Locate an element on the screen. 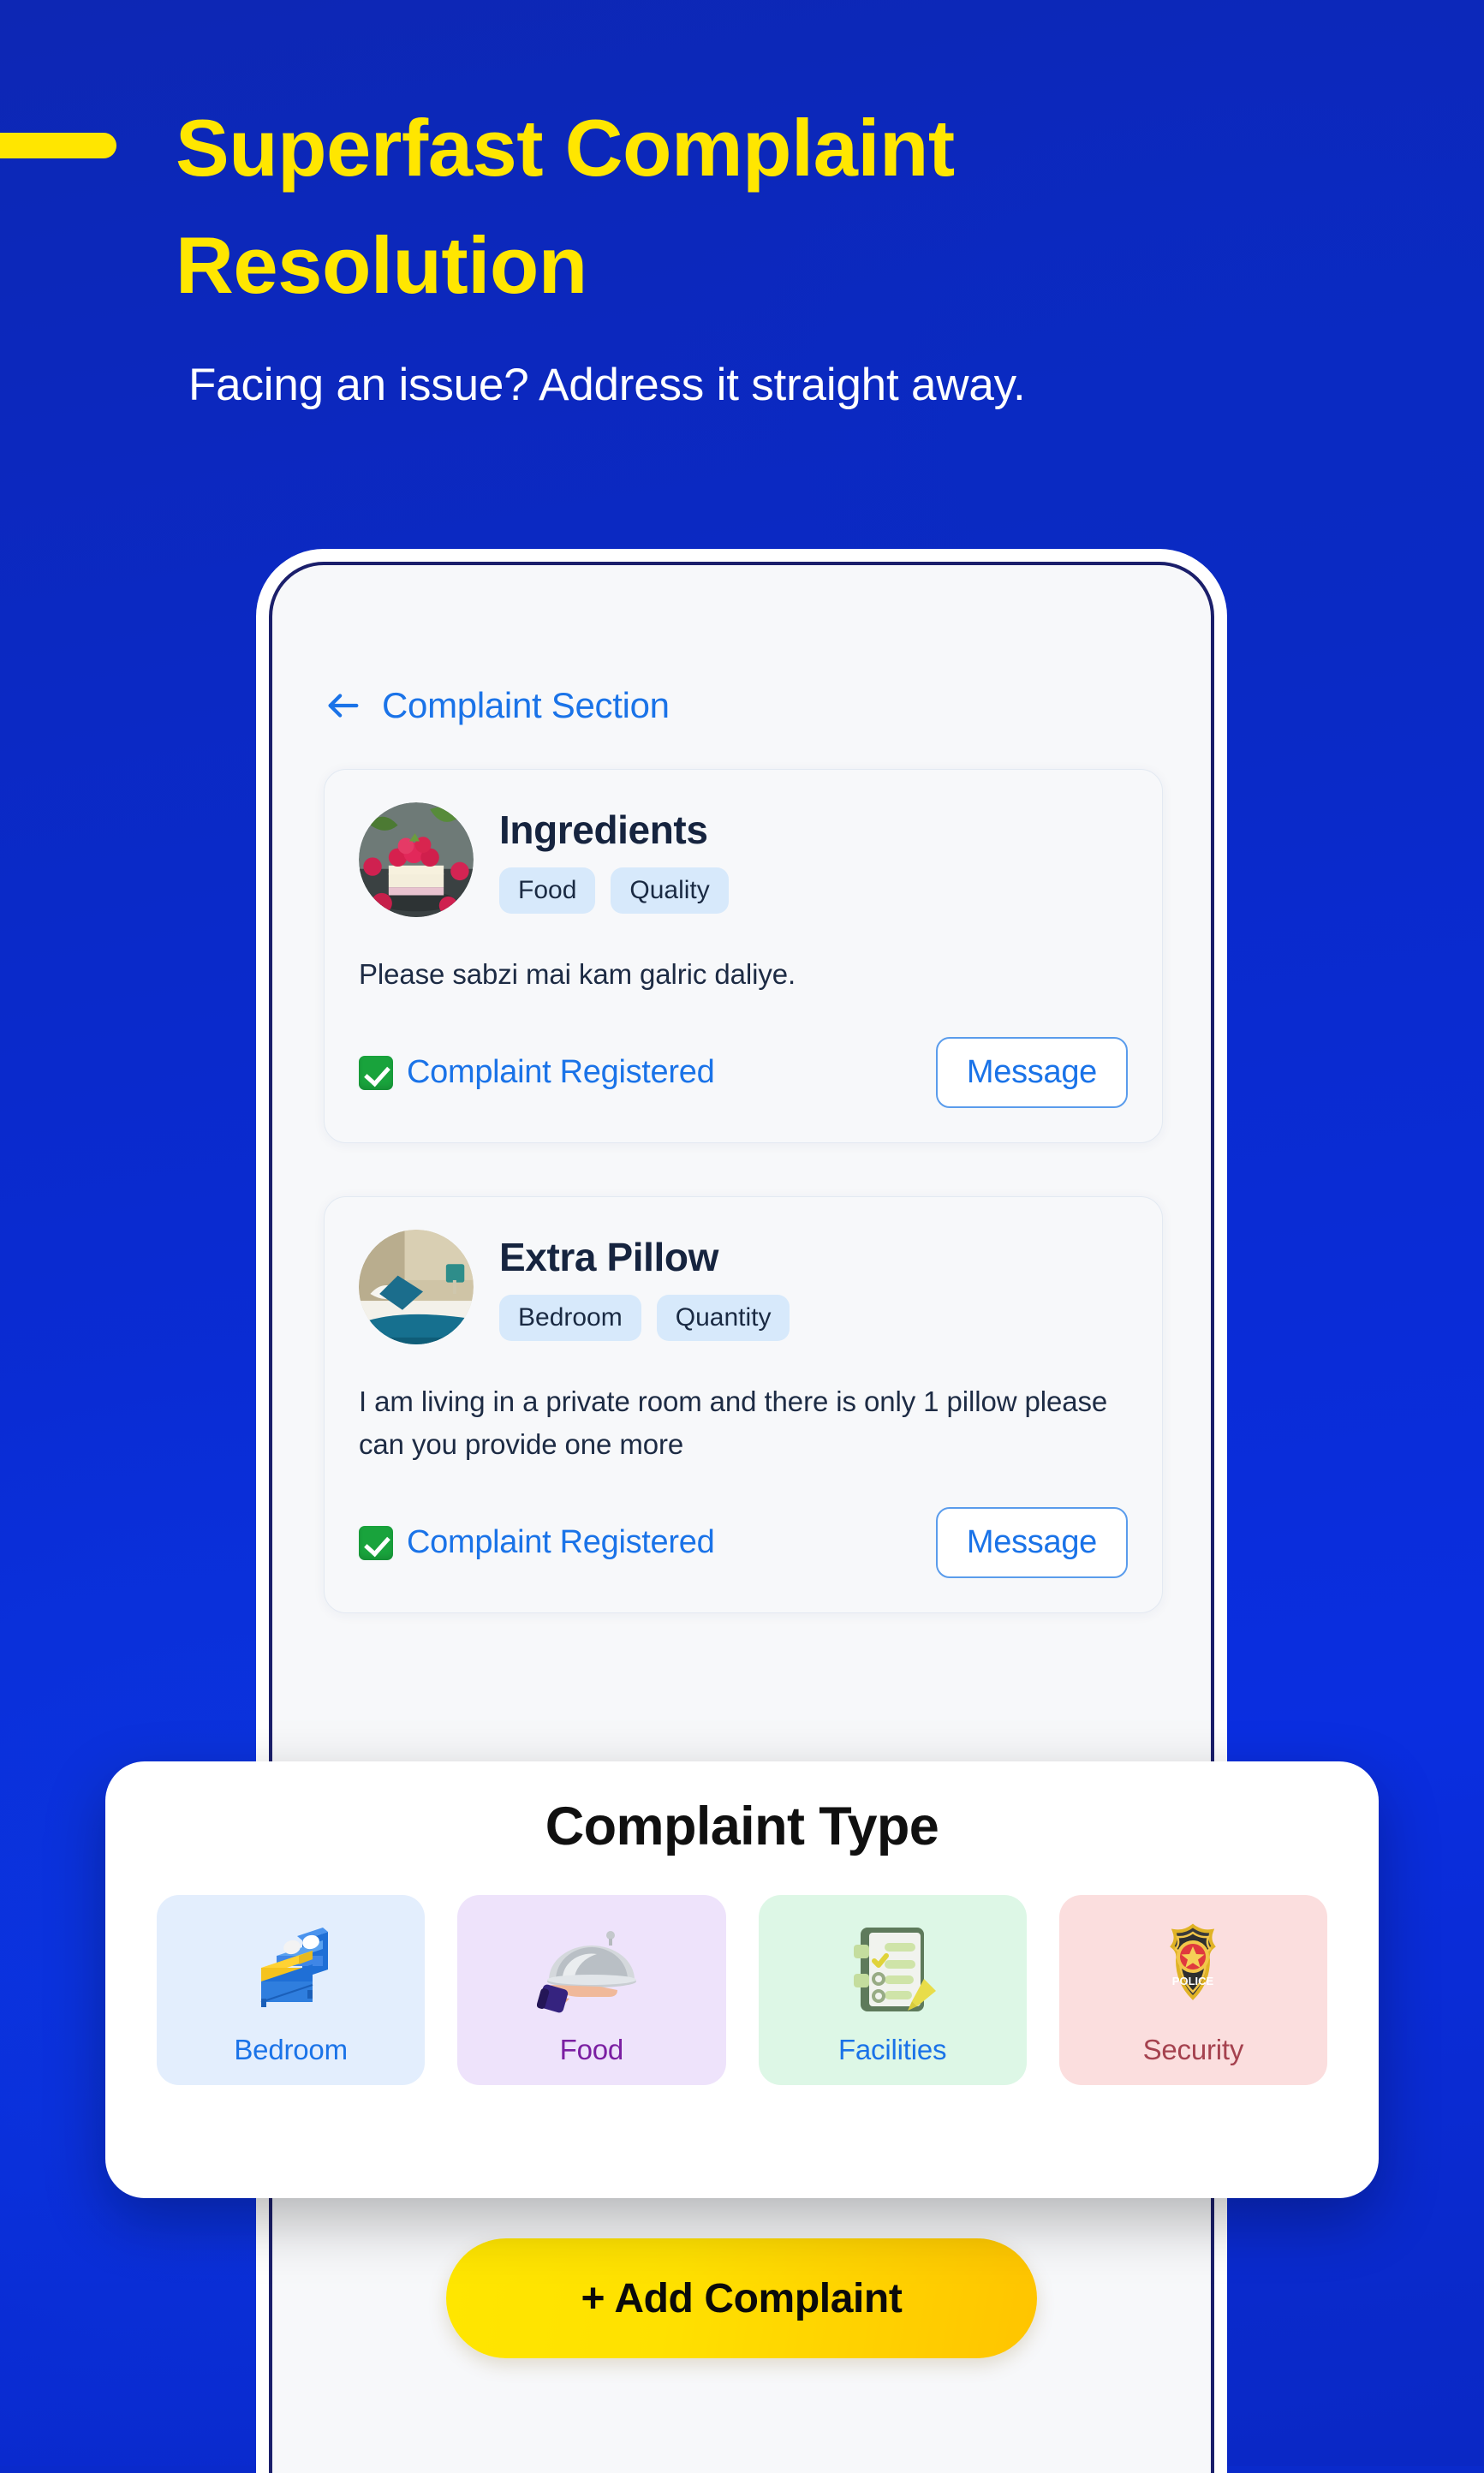 The image size is (1484, 2473). modal-title: Complaint Type is located at coordinates (742, 1827).